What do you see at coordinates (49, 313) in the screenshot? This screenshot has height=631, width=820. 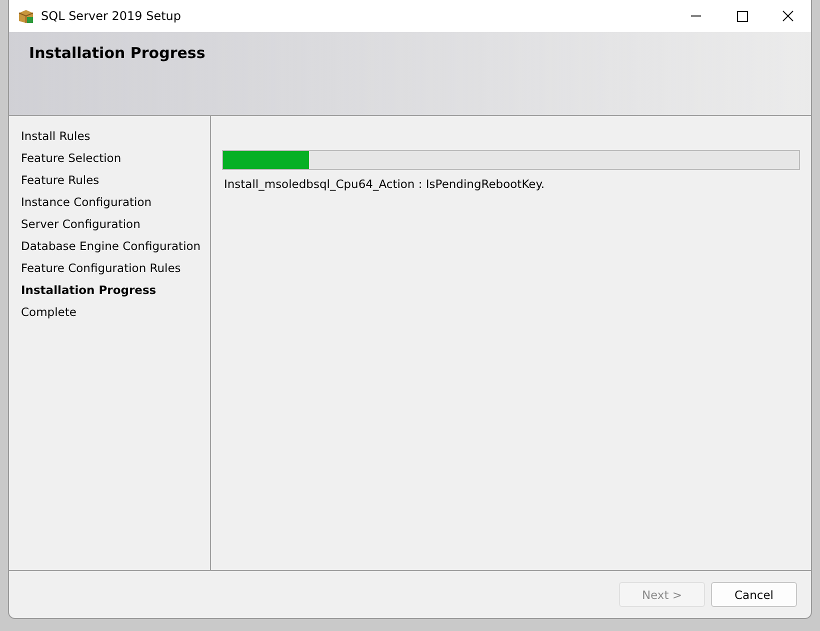 I see `step-item: Complete` at bounding box center [49, 313].